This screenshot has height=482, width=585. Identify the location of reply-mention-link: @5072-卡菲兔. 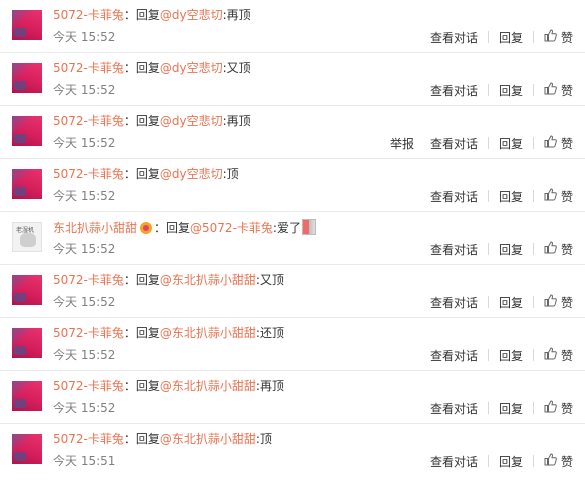
(231, 228).